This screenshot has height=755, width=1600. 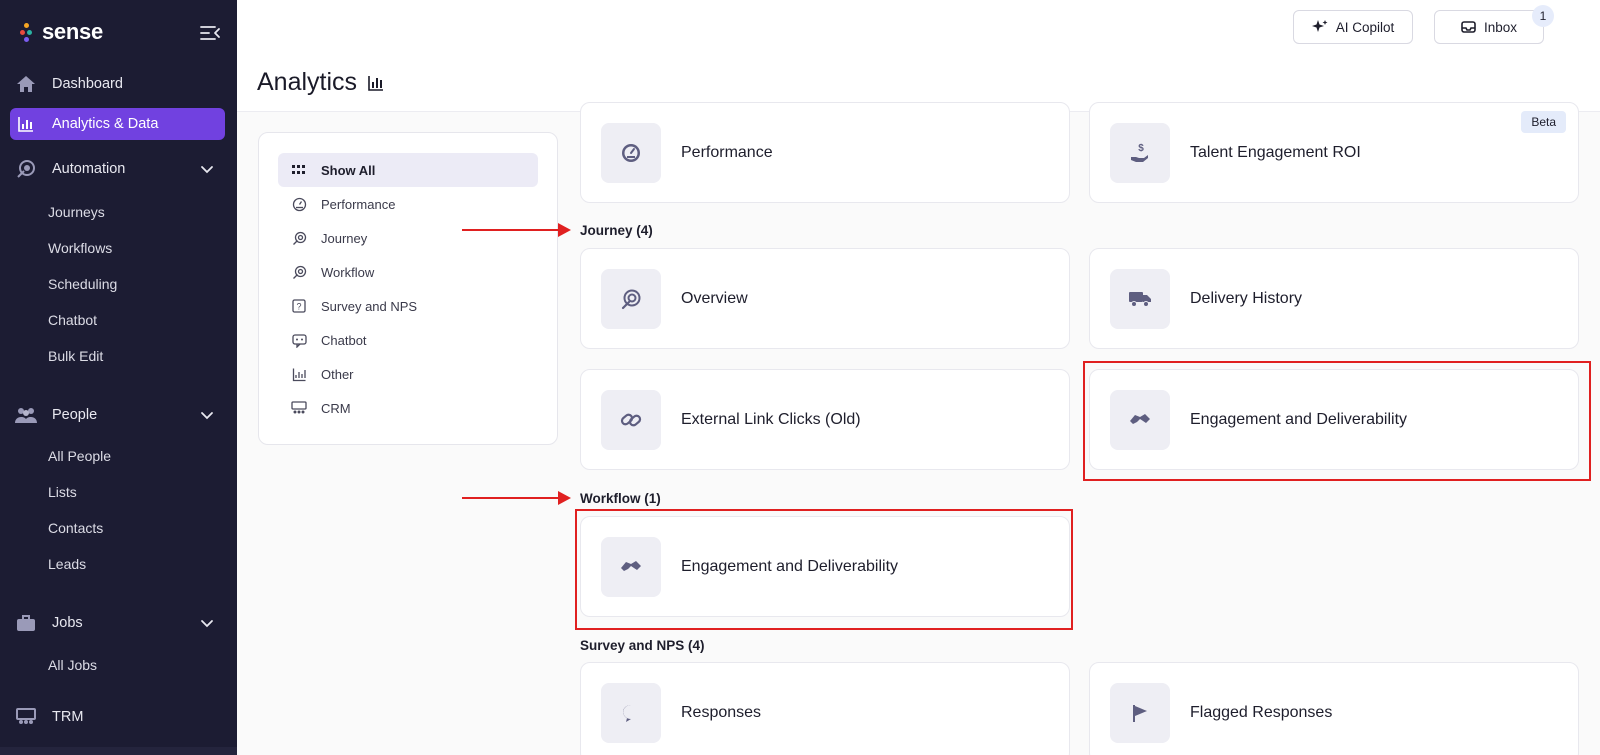 I want to click on filter-label: Other, so click(x=337, y=374).